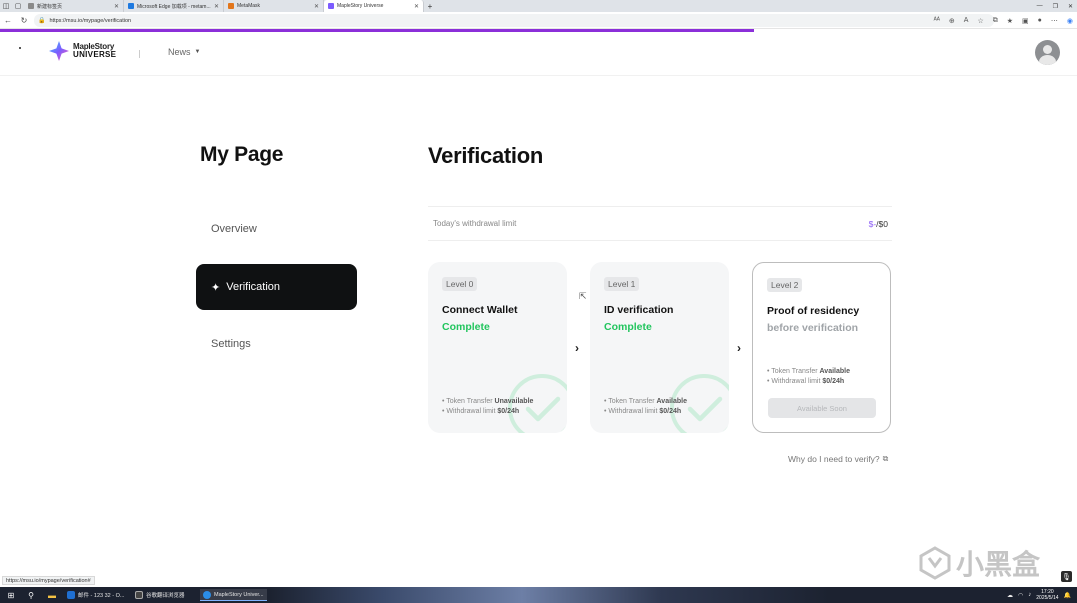 The height and width of the screenshot is (603, 1077). What do you see at coordinates (50, 6) in the screenshot?
I see `tab-label: 新建标签页` at bounding box center [50, 6].